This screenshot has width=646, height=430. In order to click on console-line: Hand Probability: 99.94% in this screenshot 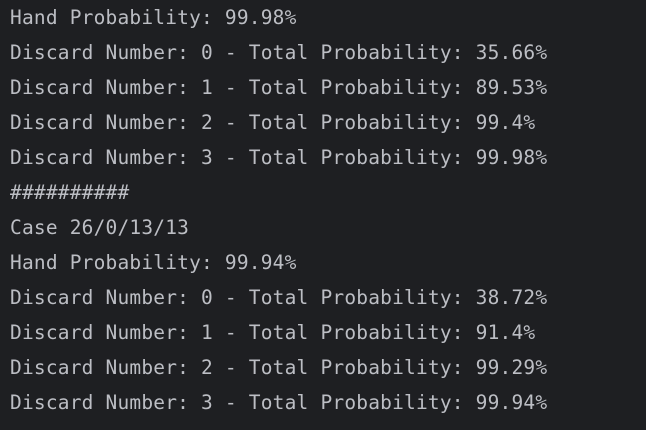, I will do `click(153, 262)`.